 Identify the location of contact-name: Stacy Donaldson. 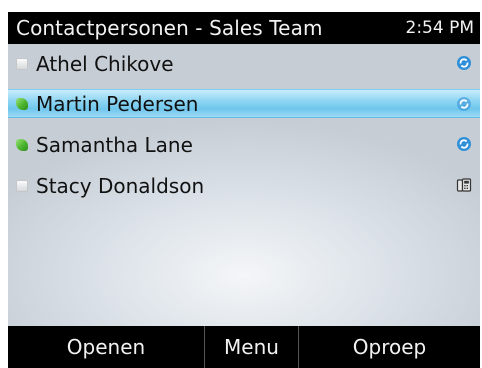
(120, 185).